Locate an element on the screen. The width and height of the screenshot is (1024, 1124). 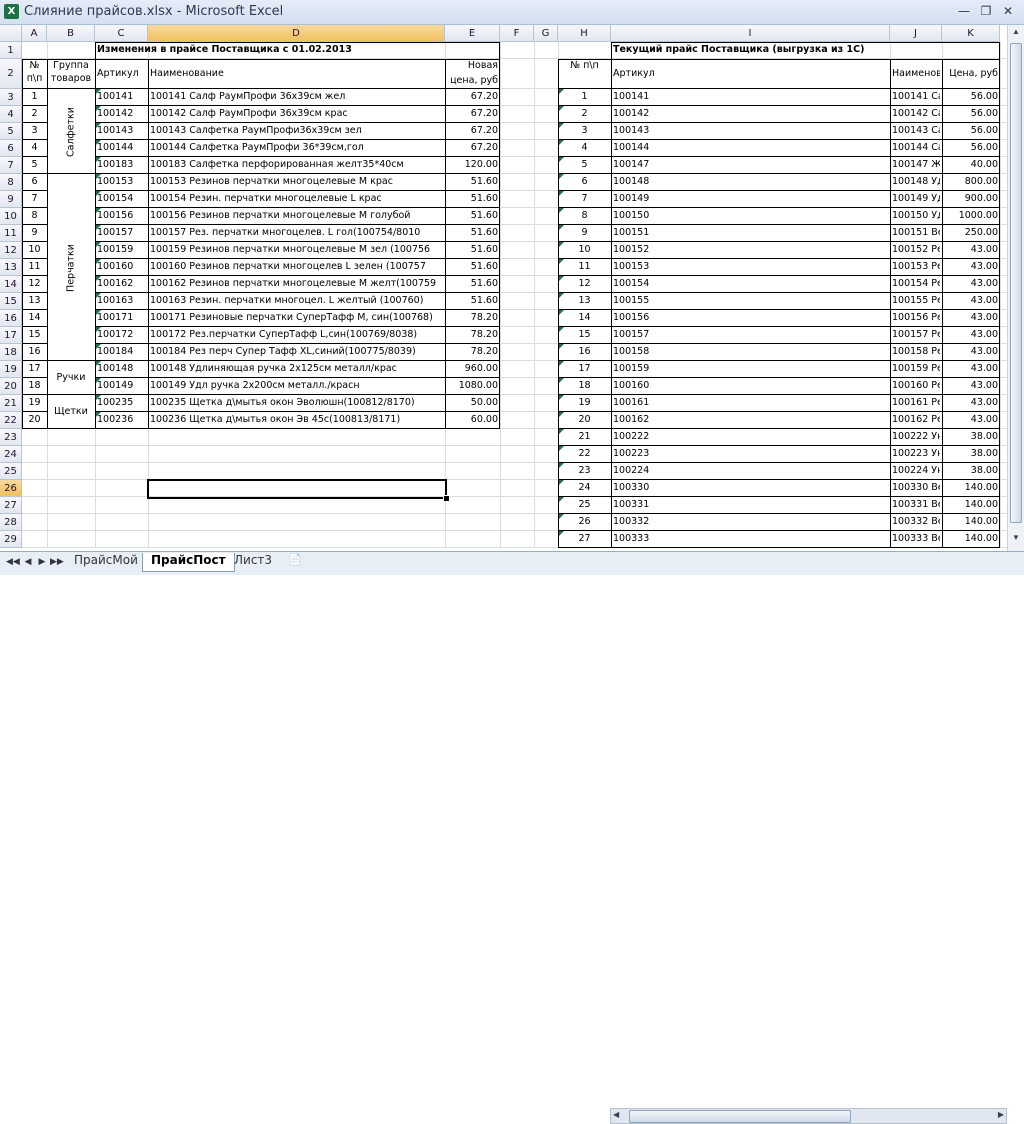
row-header: 18 is located at coordinates (11, 352).